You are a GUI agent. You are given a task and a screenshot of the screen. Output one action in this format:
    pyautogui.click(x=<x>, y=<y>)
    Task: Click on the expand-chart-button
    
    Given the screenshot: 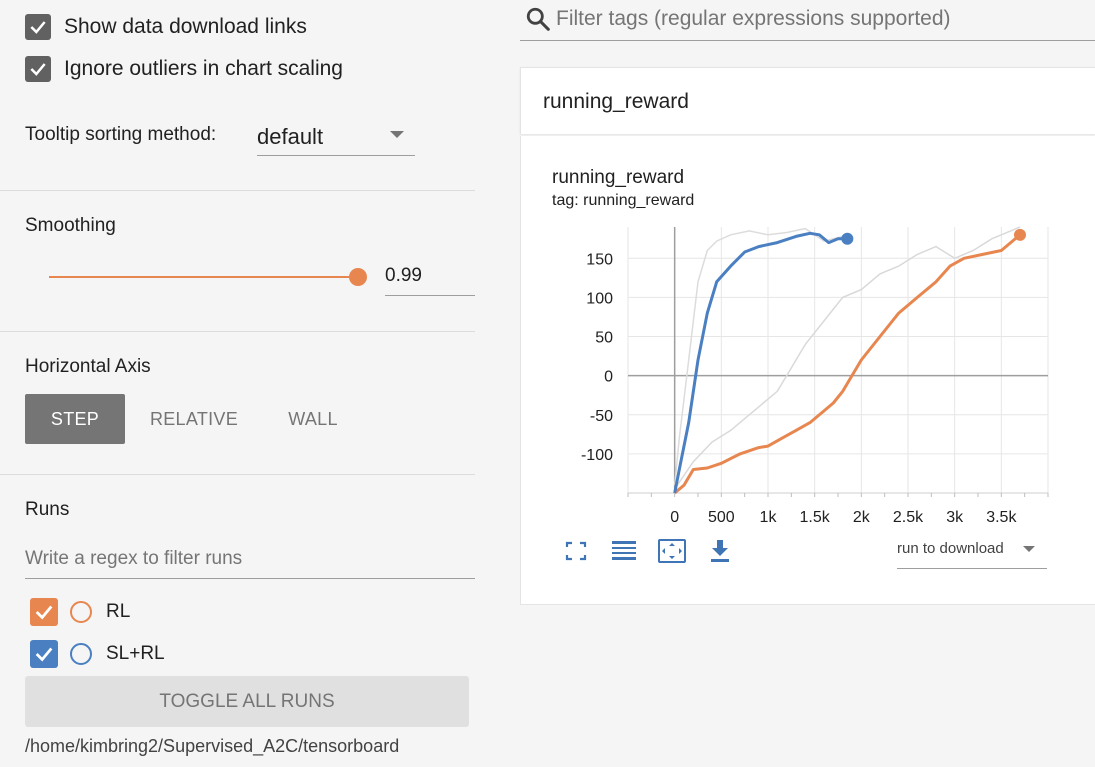 What is the action you would take?
    pyautogui.click(x=576, y=551)
    